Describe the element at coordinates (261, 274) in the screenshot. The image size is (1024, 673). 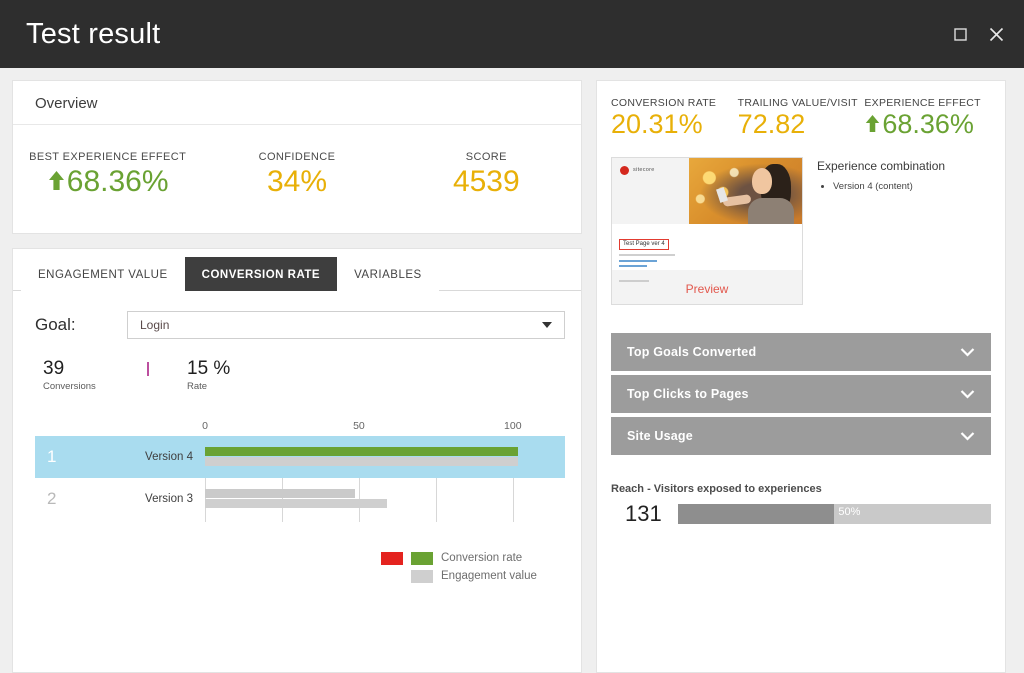
I see `tab-conversion-rate: CONVERSION RATE` at that location.